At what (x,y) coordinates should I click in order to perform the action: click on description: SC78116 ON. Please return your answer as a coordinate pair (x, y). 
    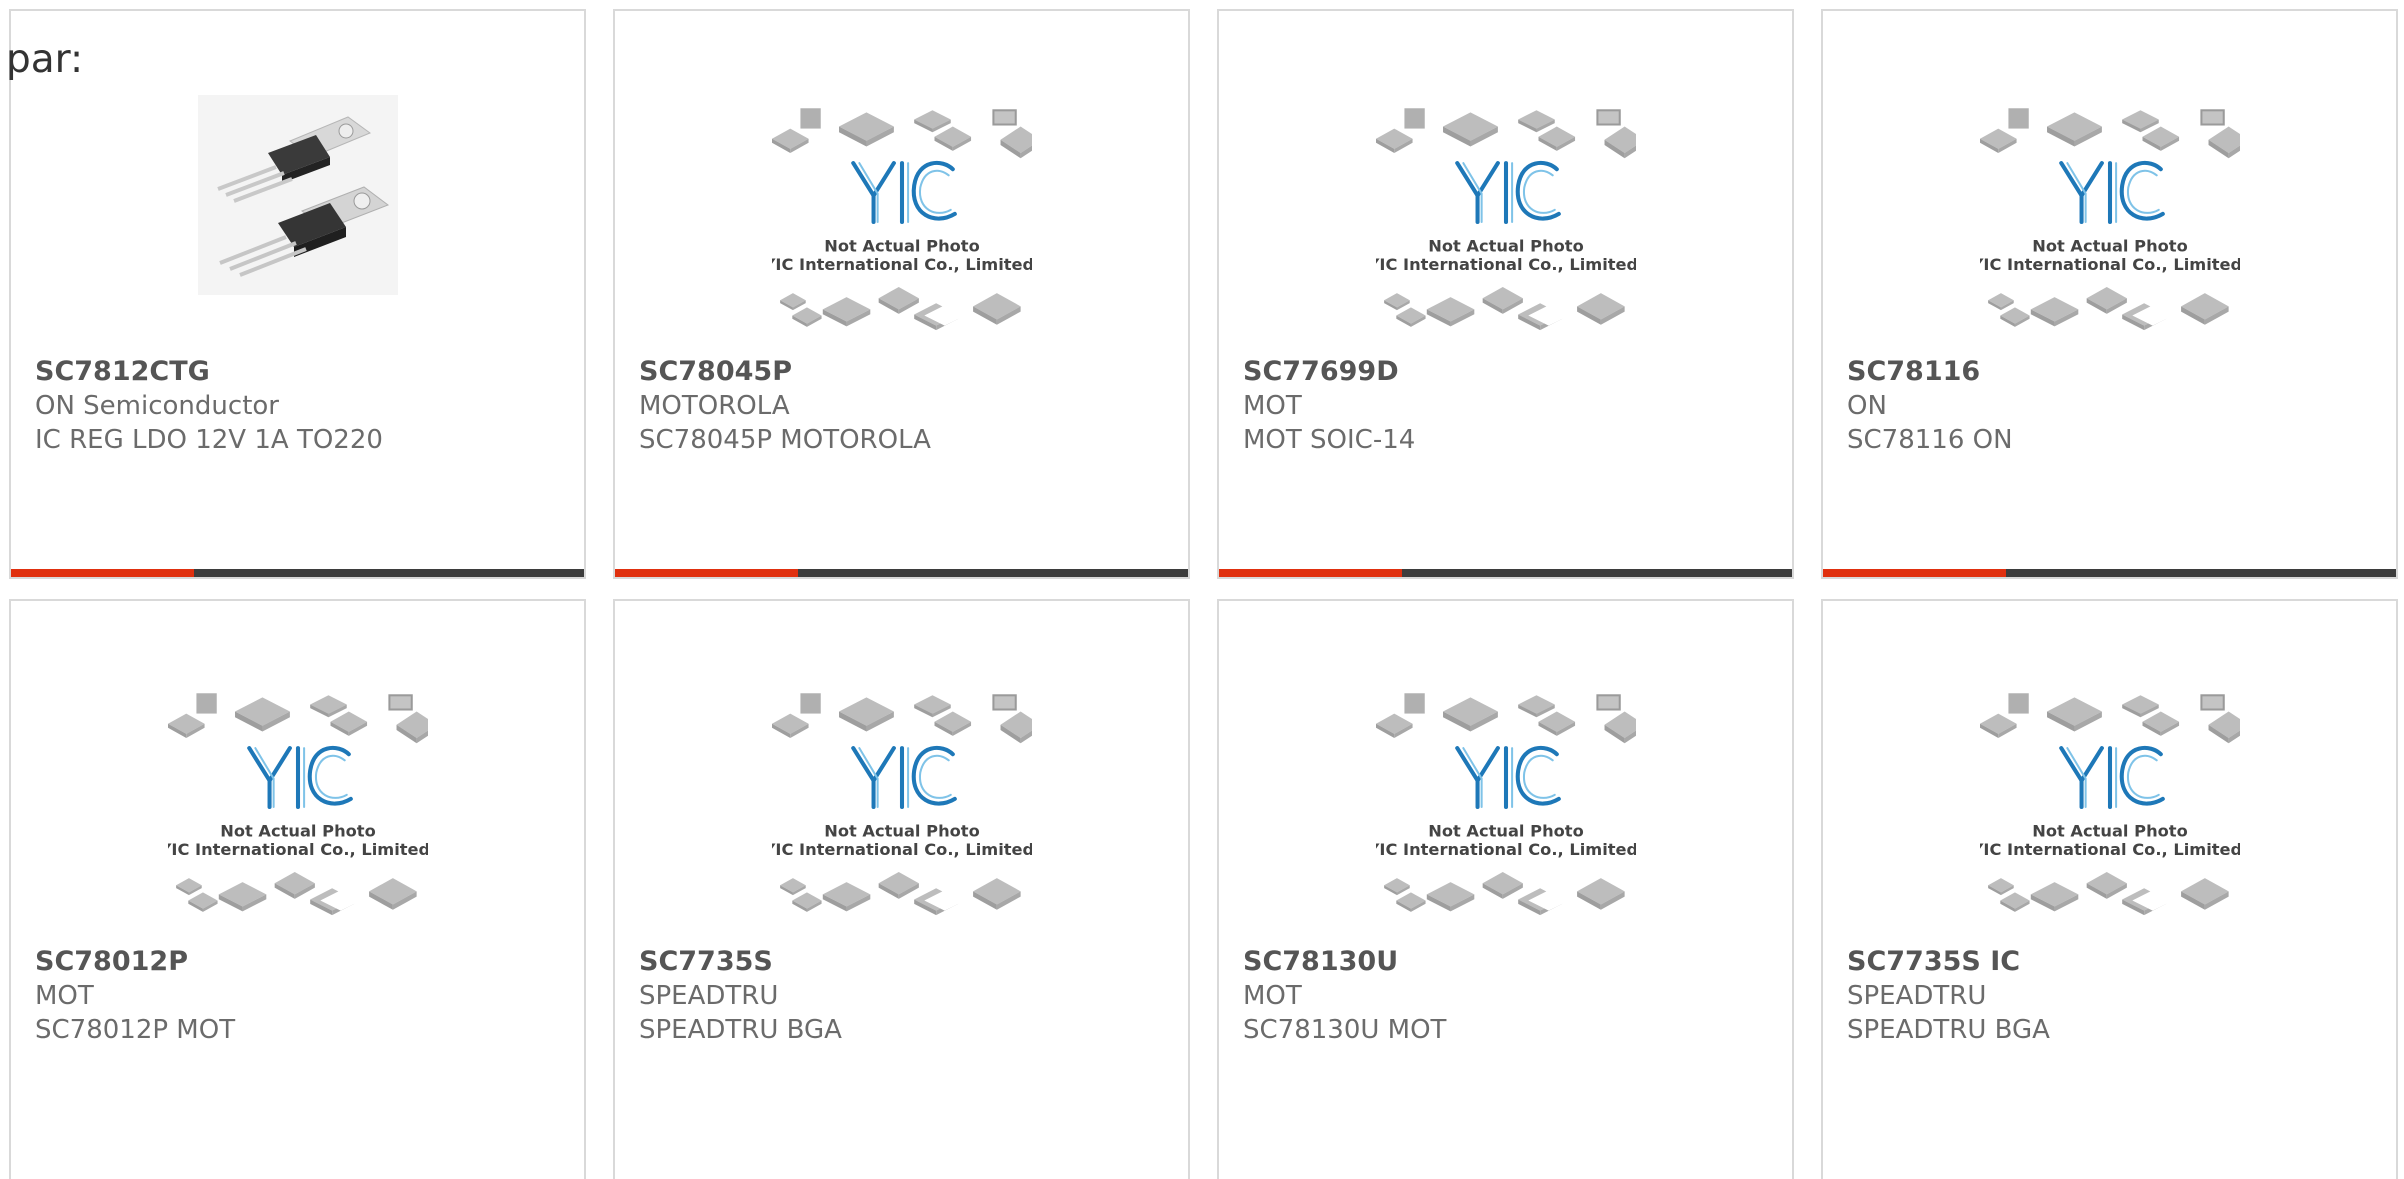
    Looking at the image, I should click on (1930, 440).